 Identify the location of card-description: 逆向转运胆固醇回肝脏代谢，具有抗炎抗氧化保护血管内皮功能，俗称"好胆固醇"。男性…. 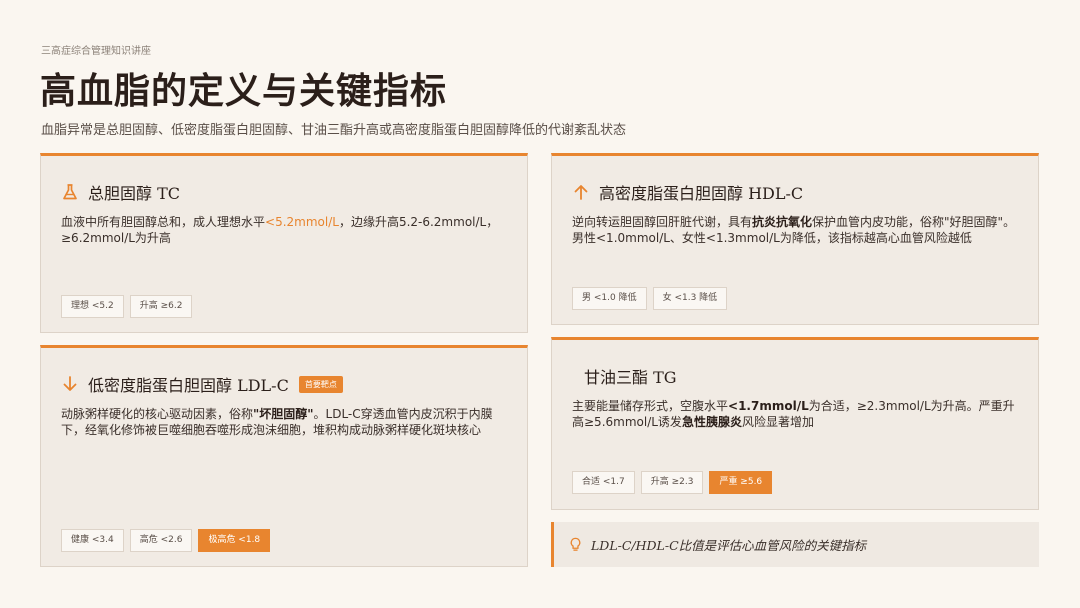
(794, 230).